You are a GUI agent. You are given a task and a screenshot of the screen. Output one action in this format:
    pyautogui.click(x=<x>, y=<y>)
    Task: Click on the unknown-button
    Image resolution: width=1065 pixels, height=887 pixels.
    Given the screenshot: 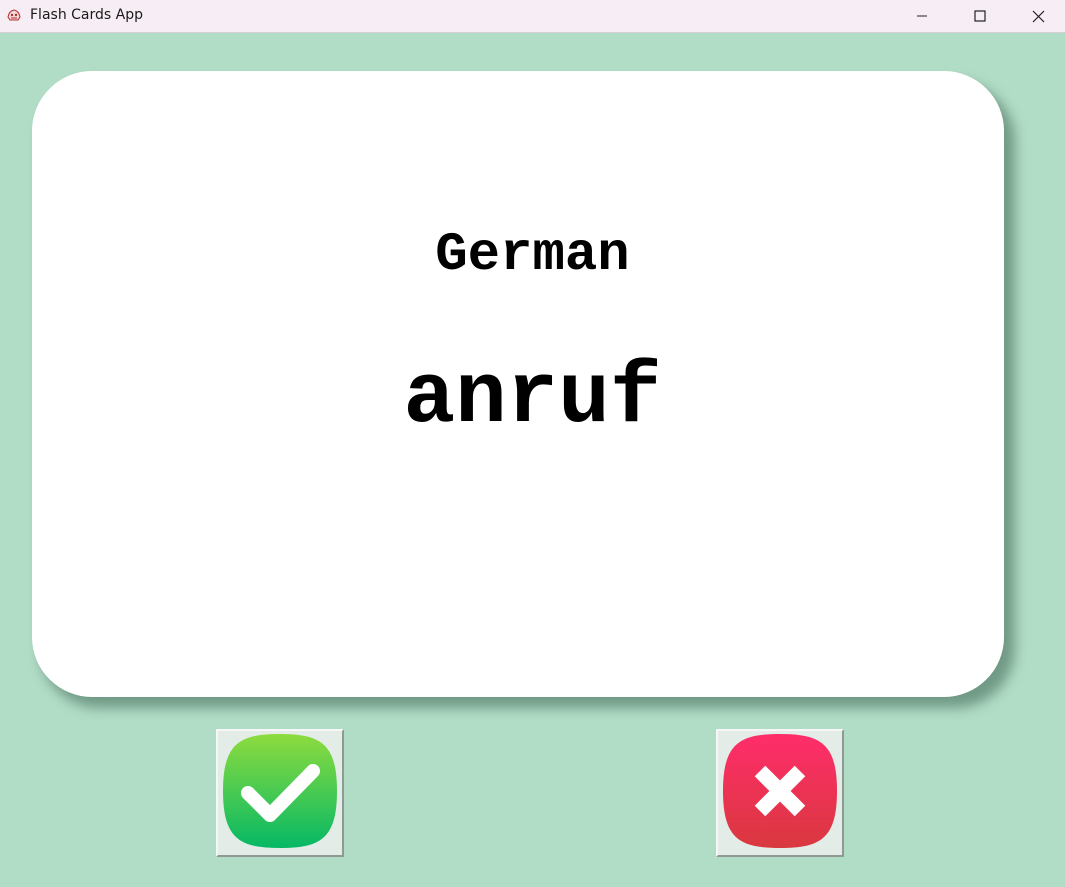 What is the action you would take?
    pyautogui.click(x=780, y=793)
    